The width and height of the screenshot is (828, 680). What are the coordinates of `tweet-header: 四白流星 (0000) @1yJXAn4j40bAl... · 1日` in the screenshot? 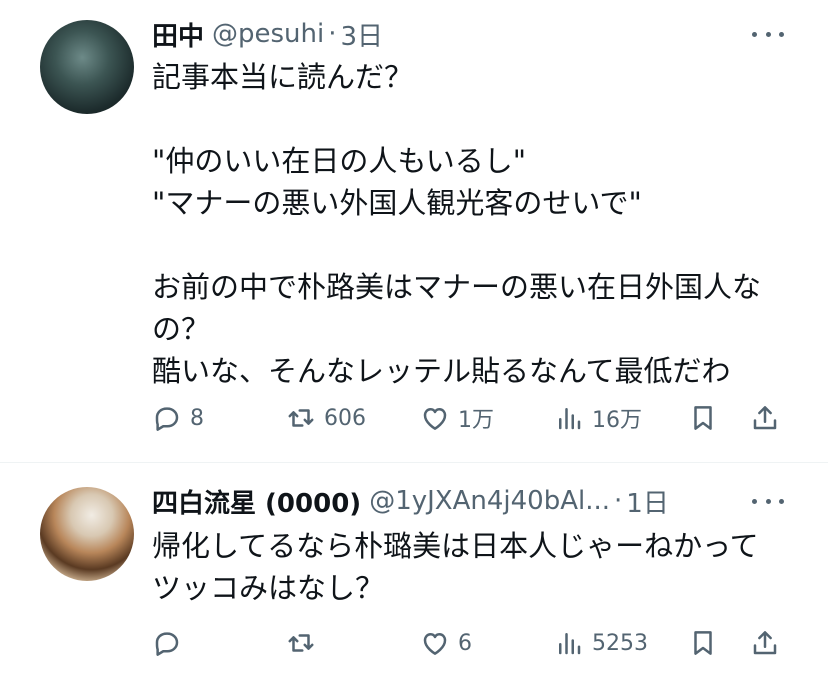 It's located at (410, 501).